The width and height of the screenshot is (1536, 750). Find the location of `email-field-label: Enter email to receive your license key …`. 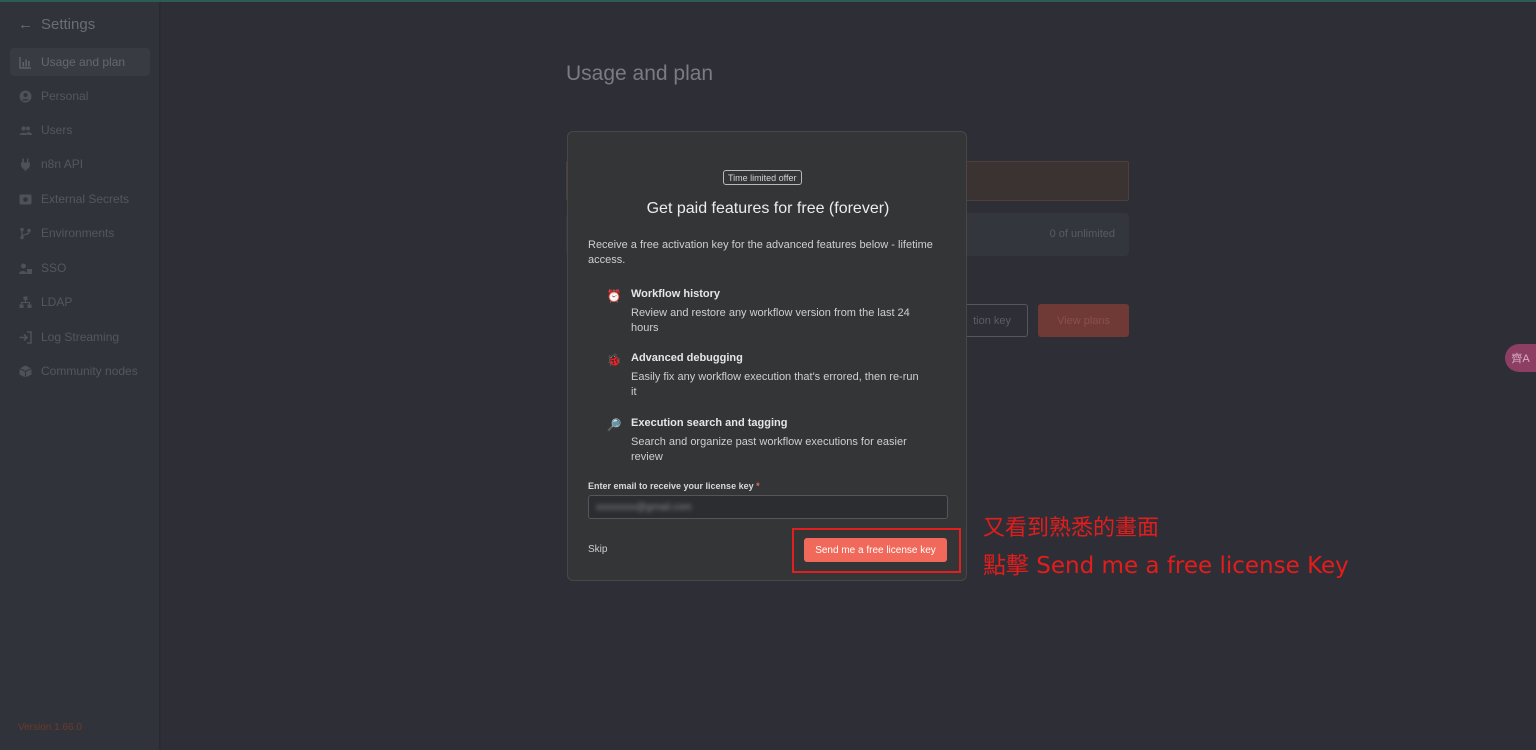

email-field-label: Enter email to receive your license key … is located at coordinates (674, 486).